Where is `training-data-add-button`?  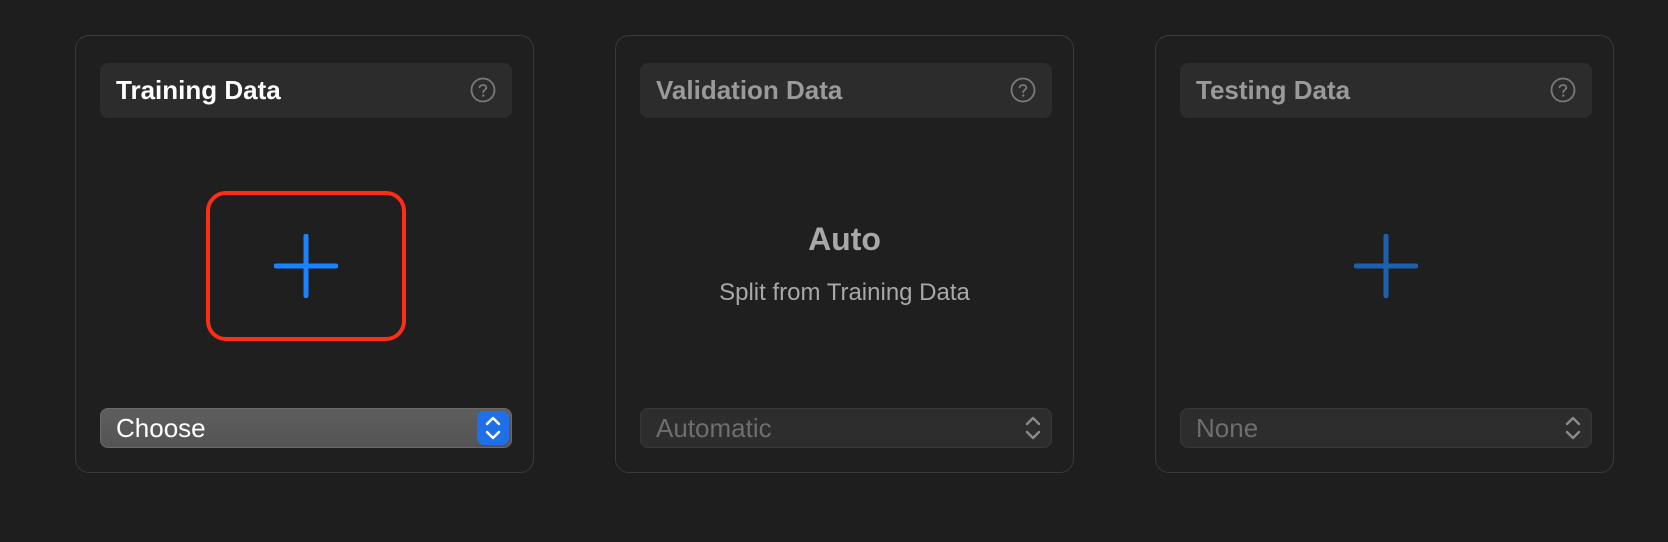
training-data-add-button is located at coordinates (306, 266).